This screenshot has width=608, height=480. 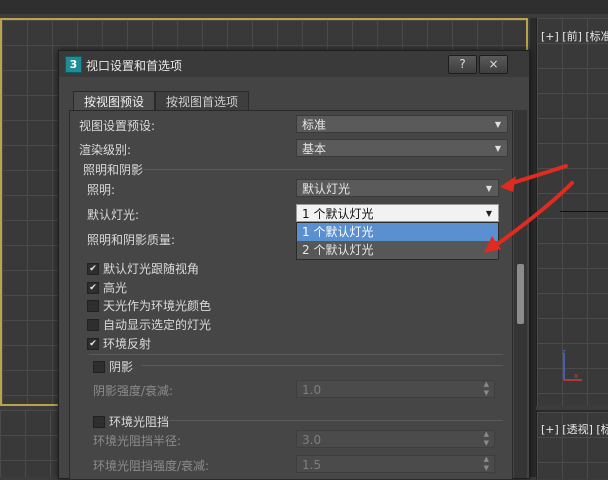 I want to click on checkbox-label: 自动显示选定的灯光, so click(x=157, y=325).